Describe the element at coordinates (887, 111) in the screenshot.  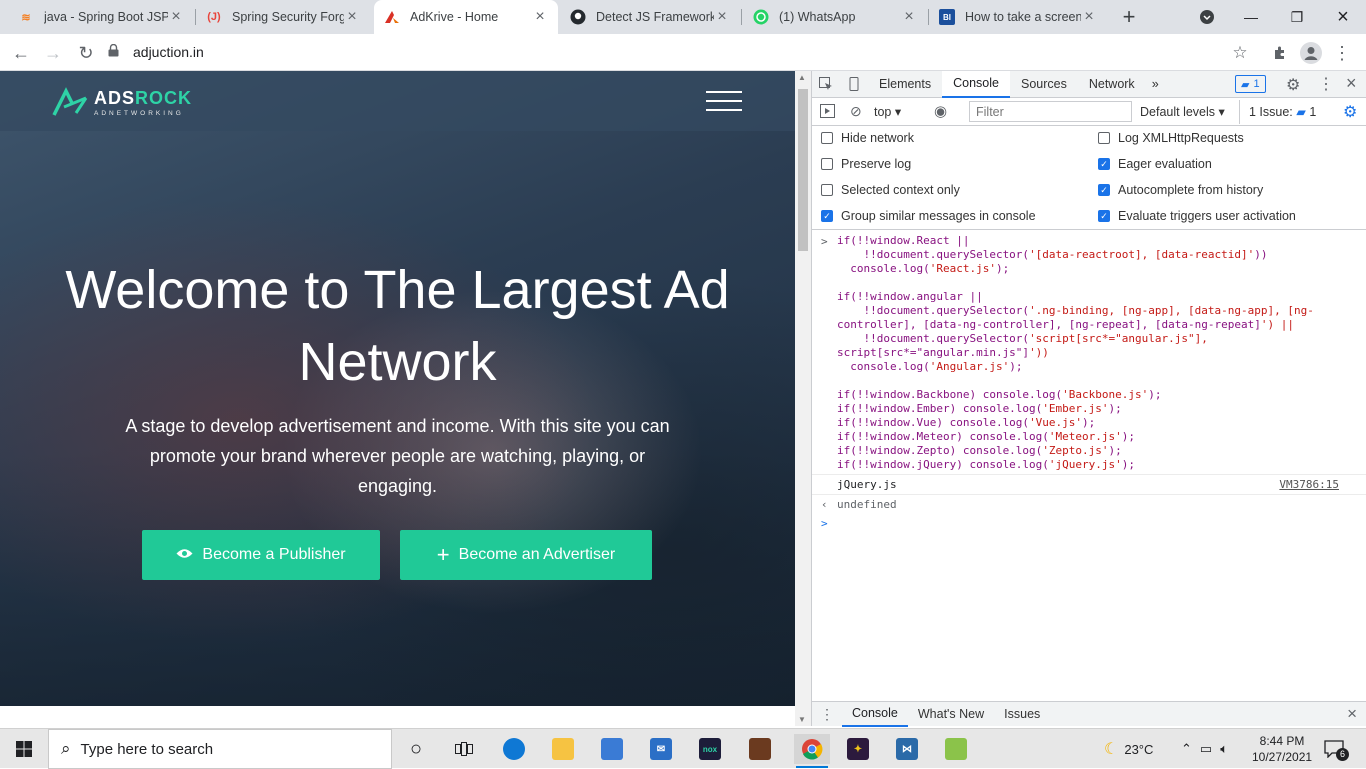
I see `context-selector: top ▾` at that location.